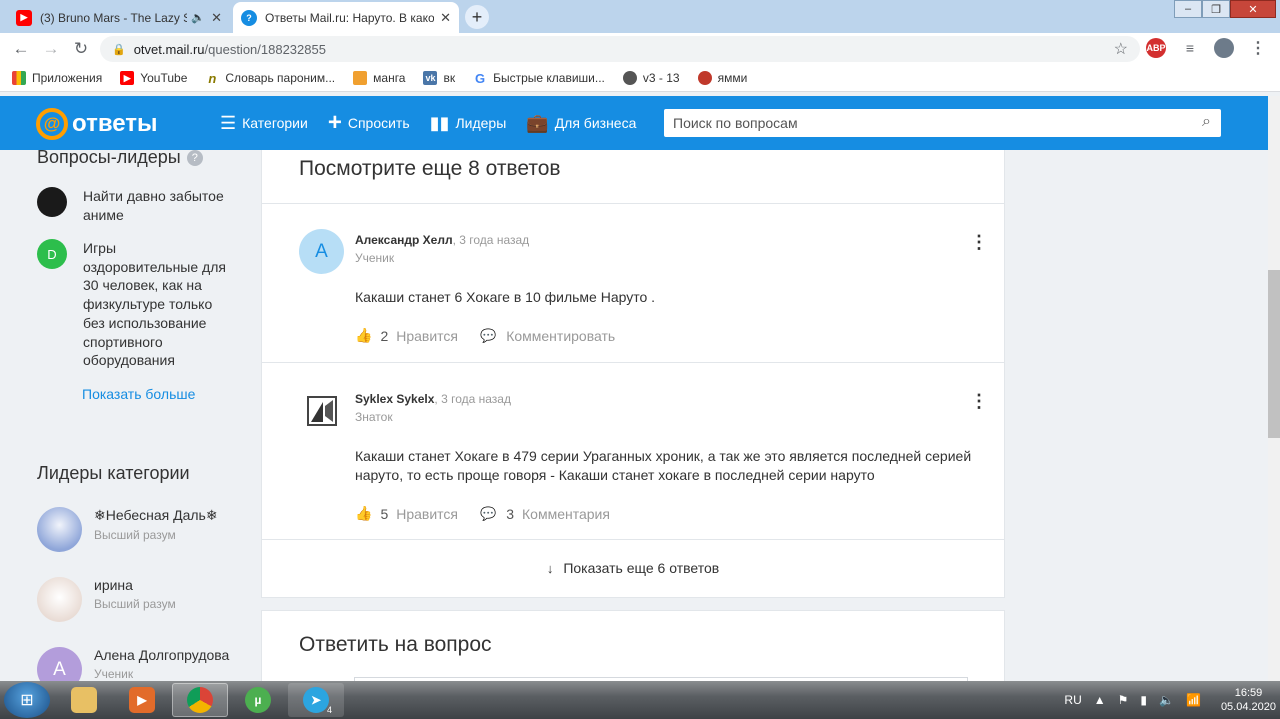 The width and height of the screenshot is (1280, 719). I want to click on tab-youtube: ▶ (3) Bruno Mars - The Lazy Sc 🔈 ✕, so click(119, 17).